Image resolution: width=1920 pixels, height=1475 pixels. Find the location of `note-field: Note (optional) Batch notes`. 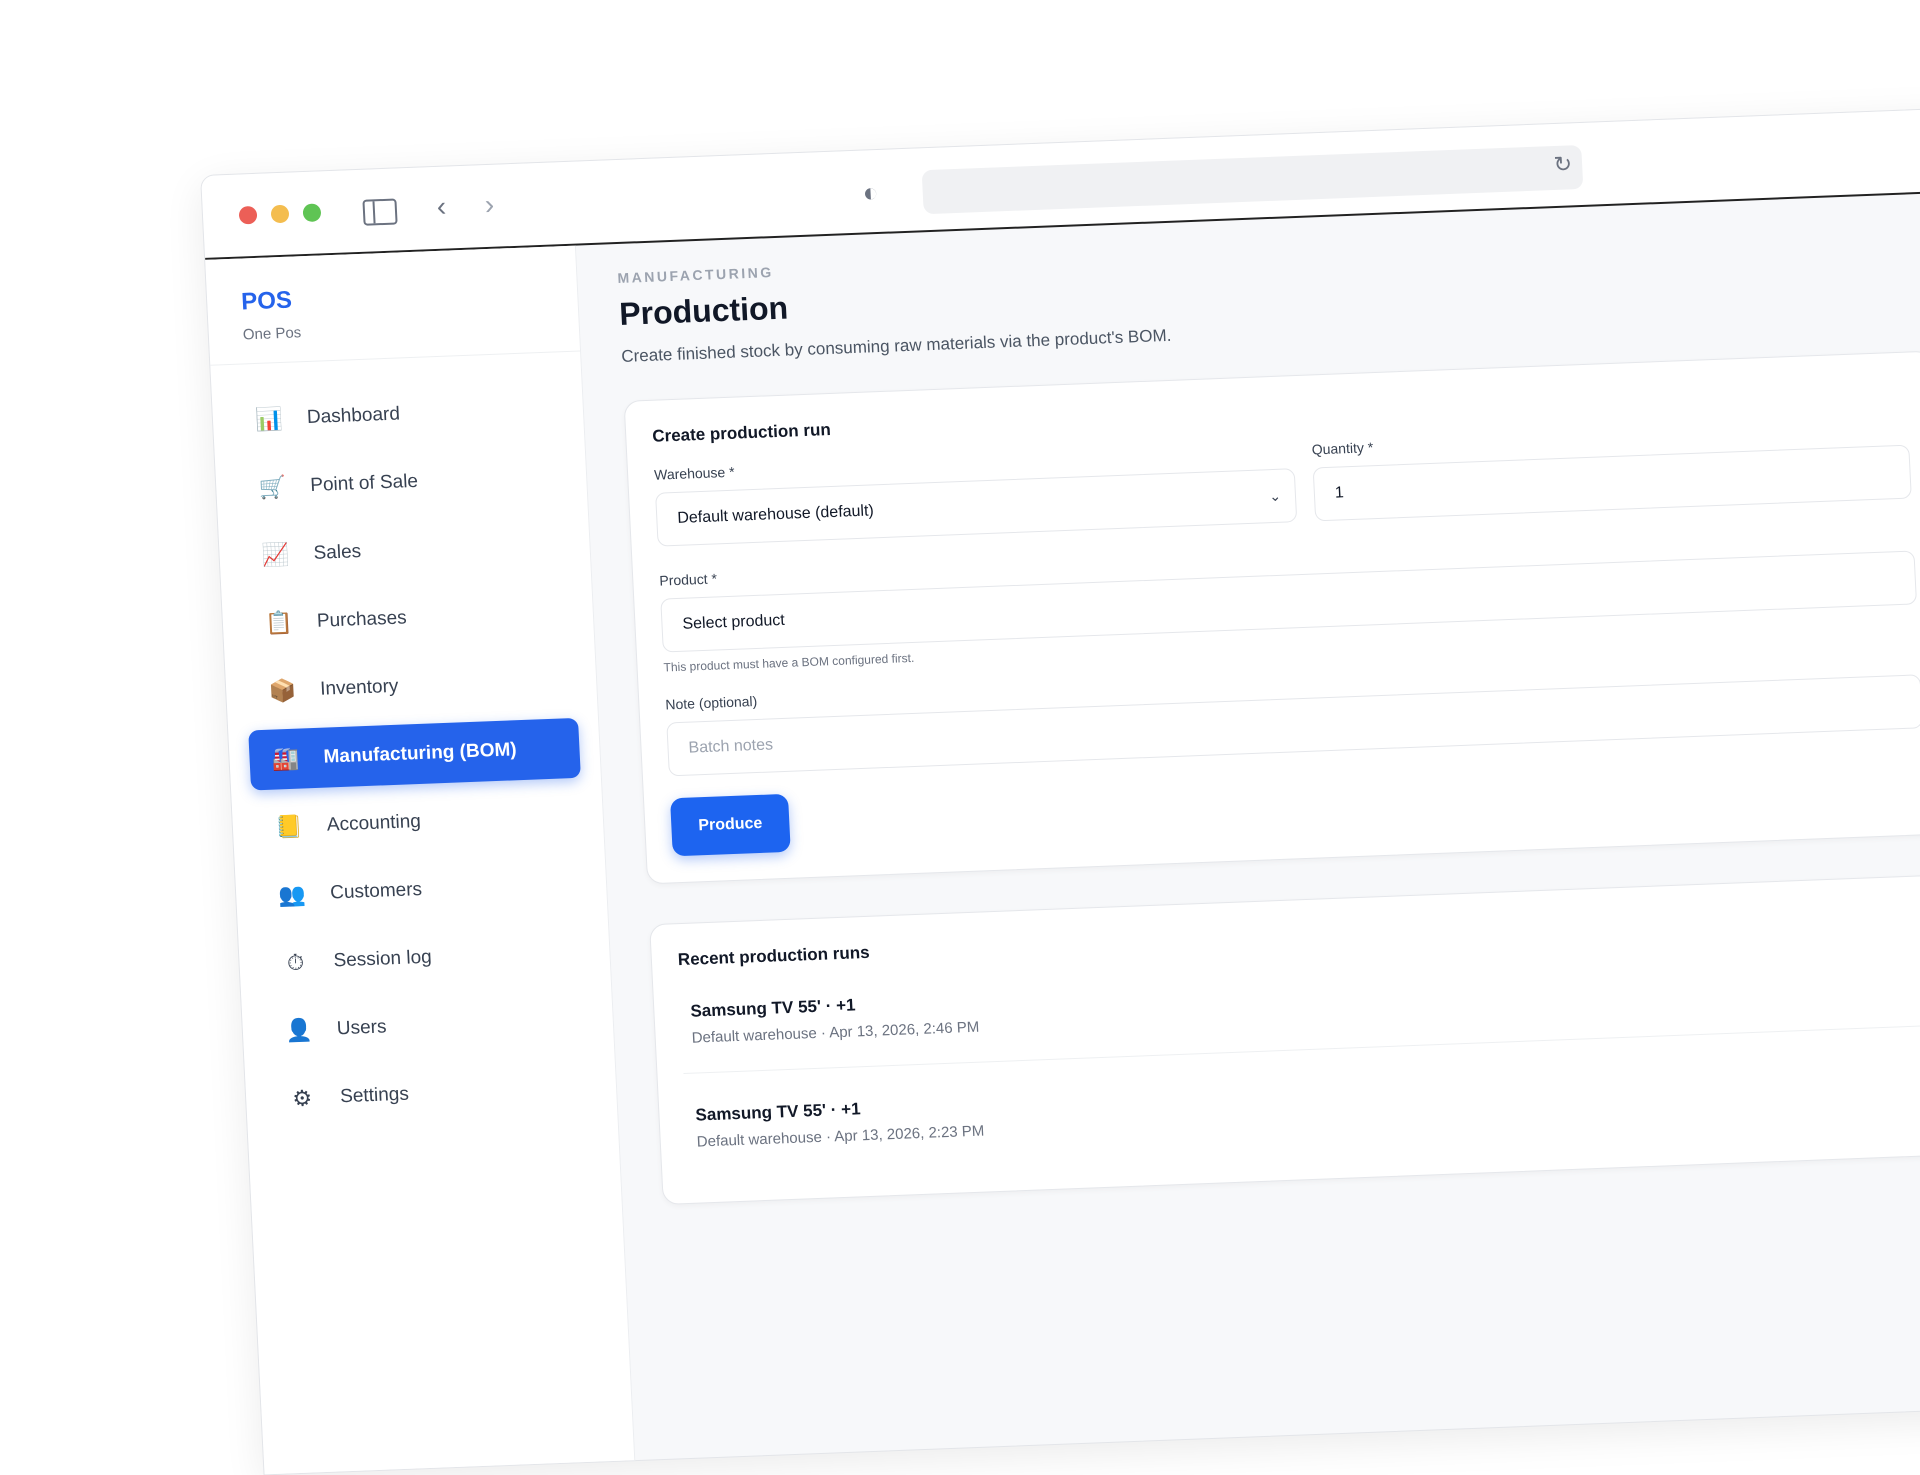

note-field: Note (optional) Batch notes is located at coordinates (1292, 712).